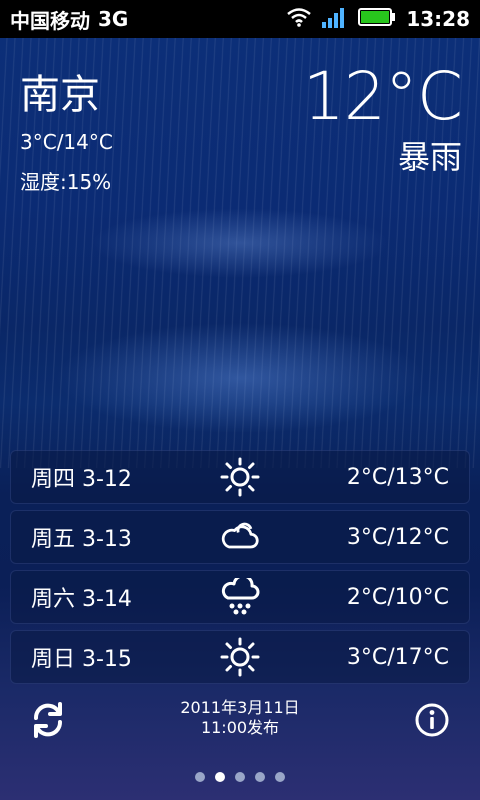  I want to click on current-temperature: 12°C, so click(382, 96).